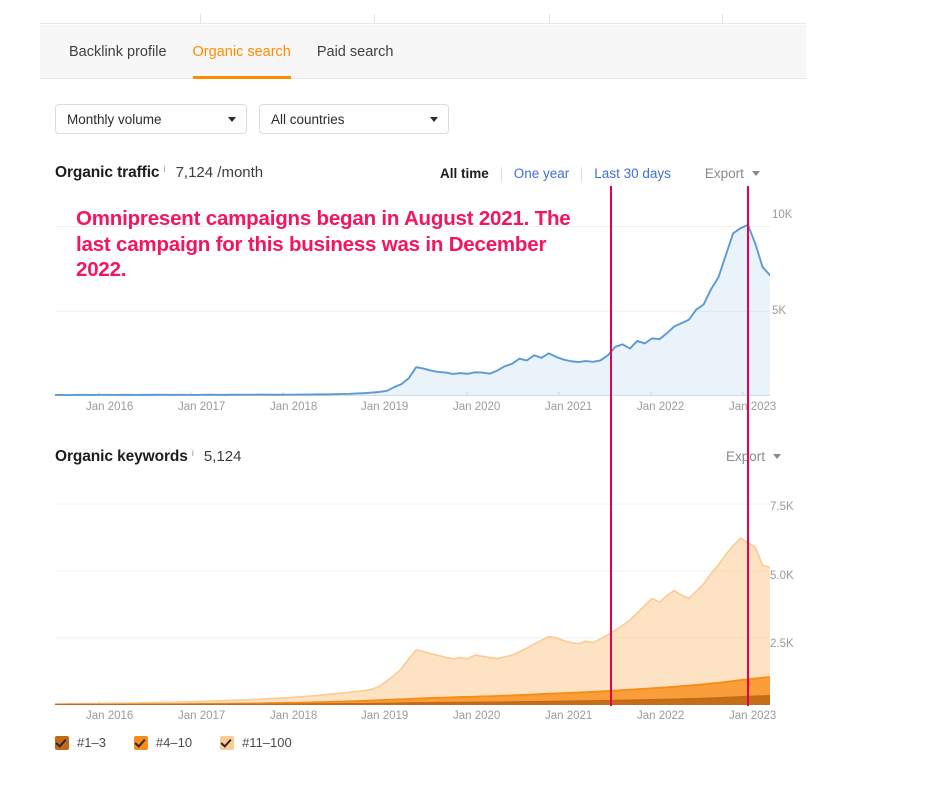 Image resolution: width=940 pixels, height=788 pixels. Describe the element at coordinates (470, 173) in the screenshot. I see `range-all-time: All time` at that location.